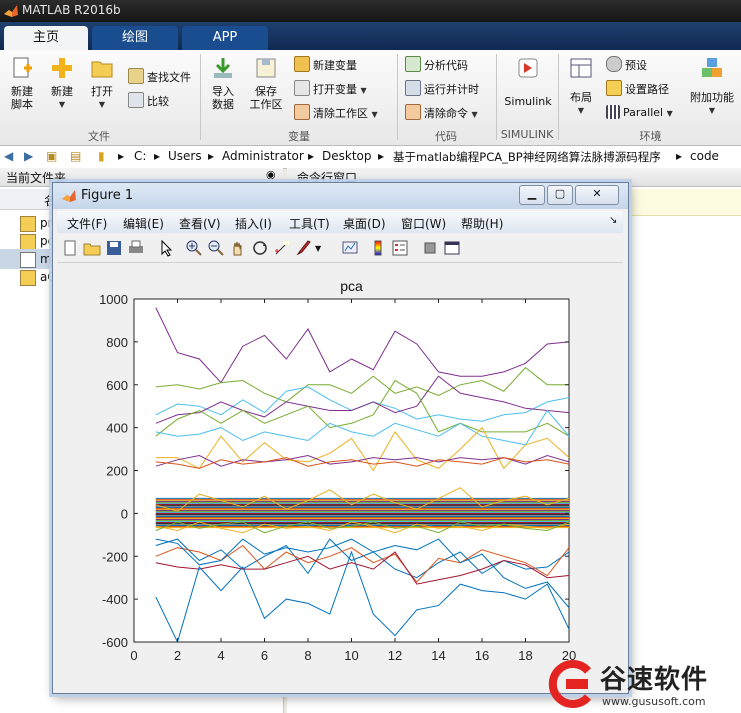  Describe the element at coordinates (99, 136) in the screenshot. I see `file-group-label: 文件` at that location.